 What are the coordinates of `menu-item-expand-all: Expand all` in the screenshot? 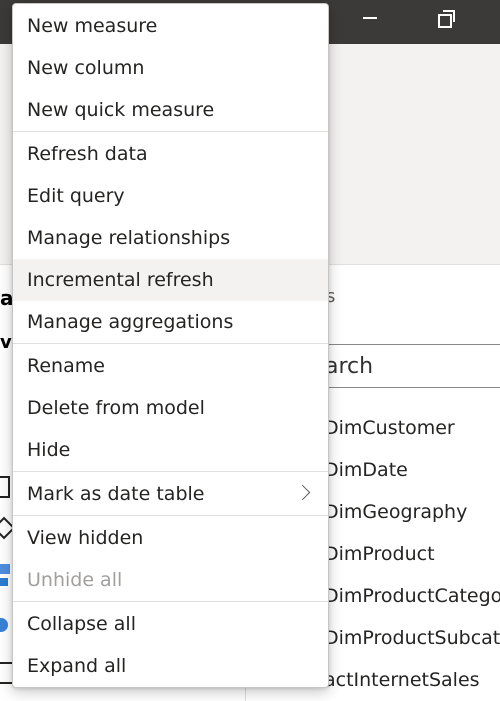 It's located at (170, 666).